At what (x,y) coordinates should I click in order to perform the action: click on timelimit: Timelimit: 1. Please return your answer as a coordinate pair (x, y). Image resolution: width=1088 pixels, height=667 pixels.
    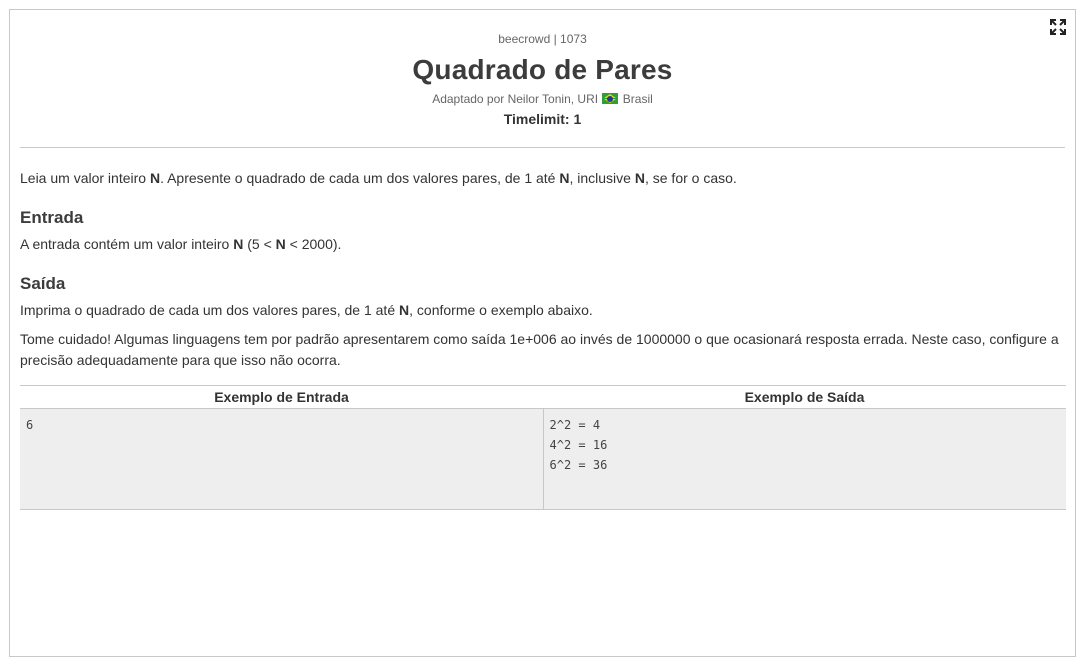
    Looking at the image, I should click on (542, 119).